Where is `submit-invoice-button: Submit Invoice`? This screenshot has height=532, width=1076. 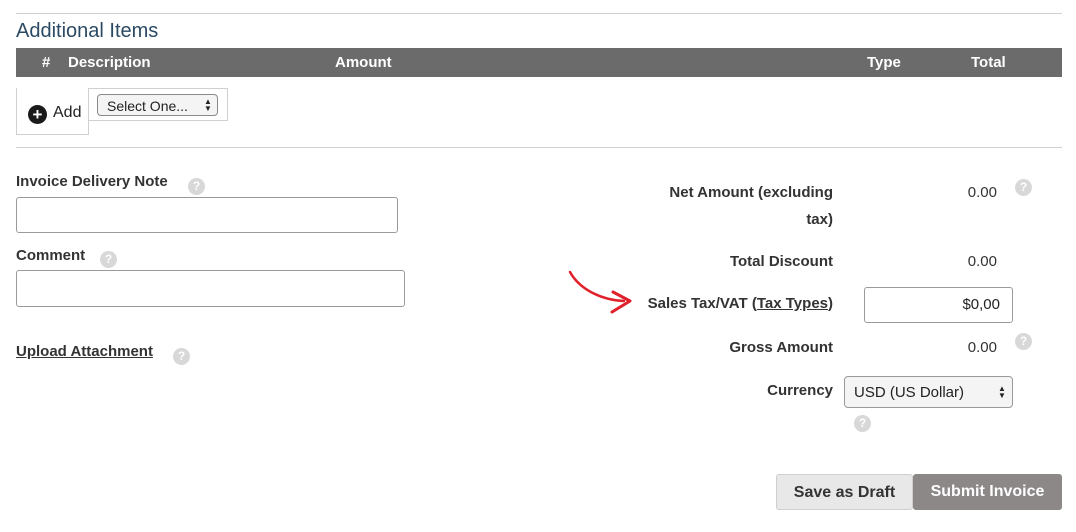 submit-invoice-button: Submit Invoice is located at coordinates (987, 492).